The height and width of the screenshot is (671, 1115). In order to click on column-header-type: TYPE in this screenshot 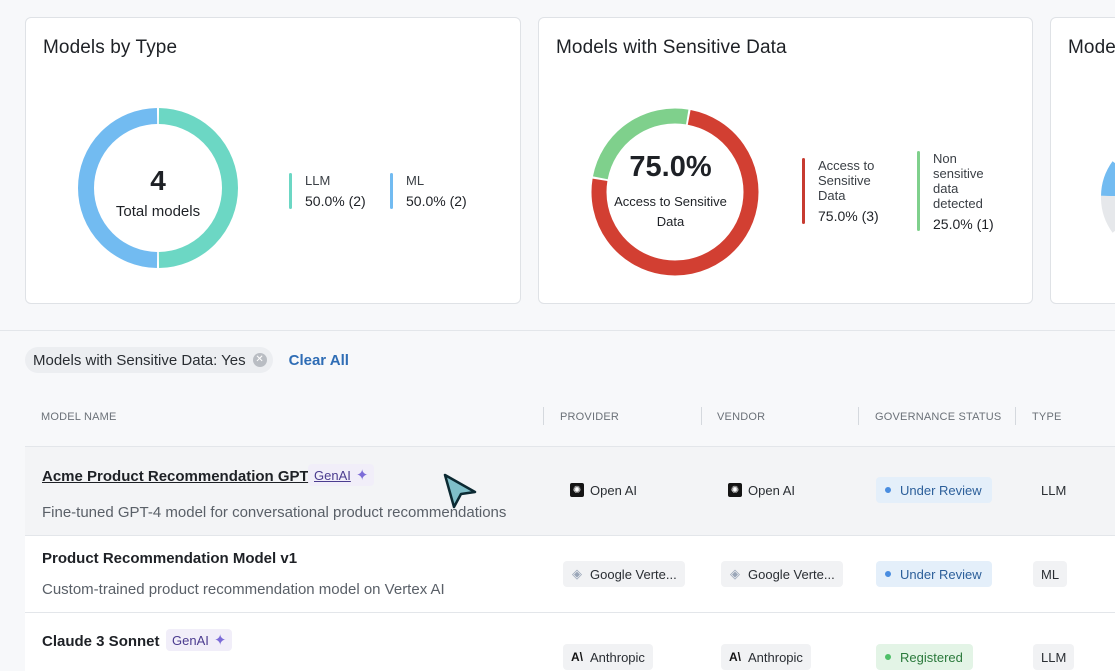, I will do `click(1047, 417)`.